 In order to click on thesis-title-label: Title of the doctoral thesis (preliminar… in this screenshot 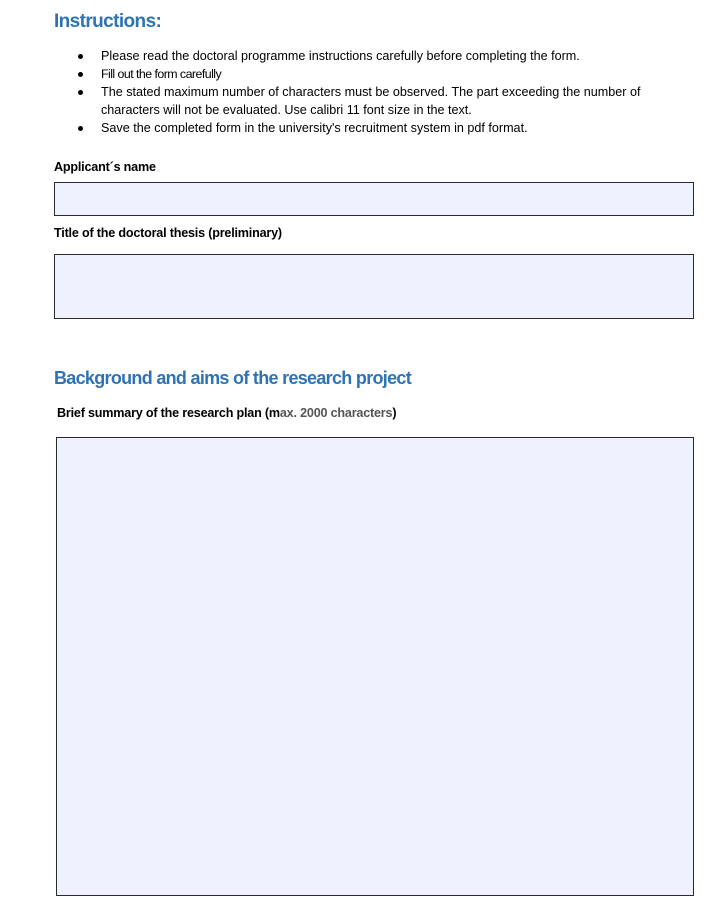, I will do `click(168, 233)`.